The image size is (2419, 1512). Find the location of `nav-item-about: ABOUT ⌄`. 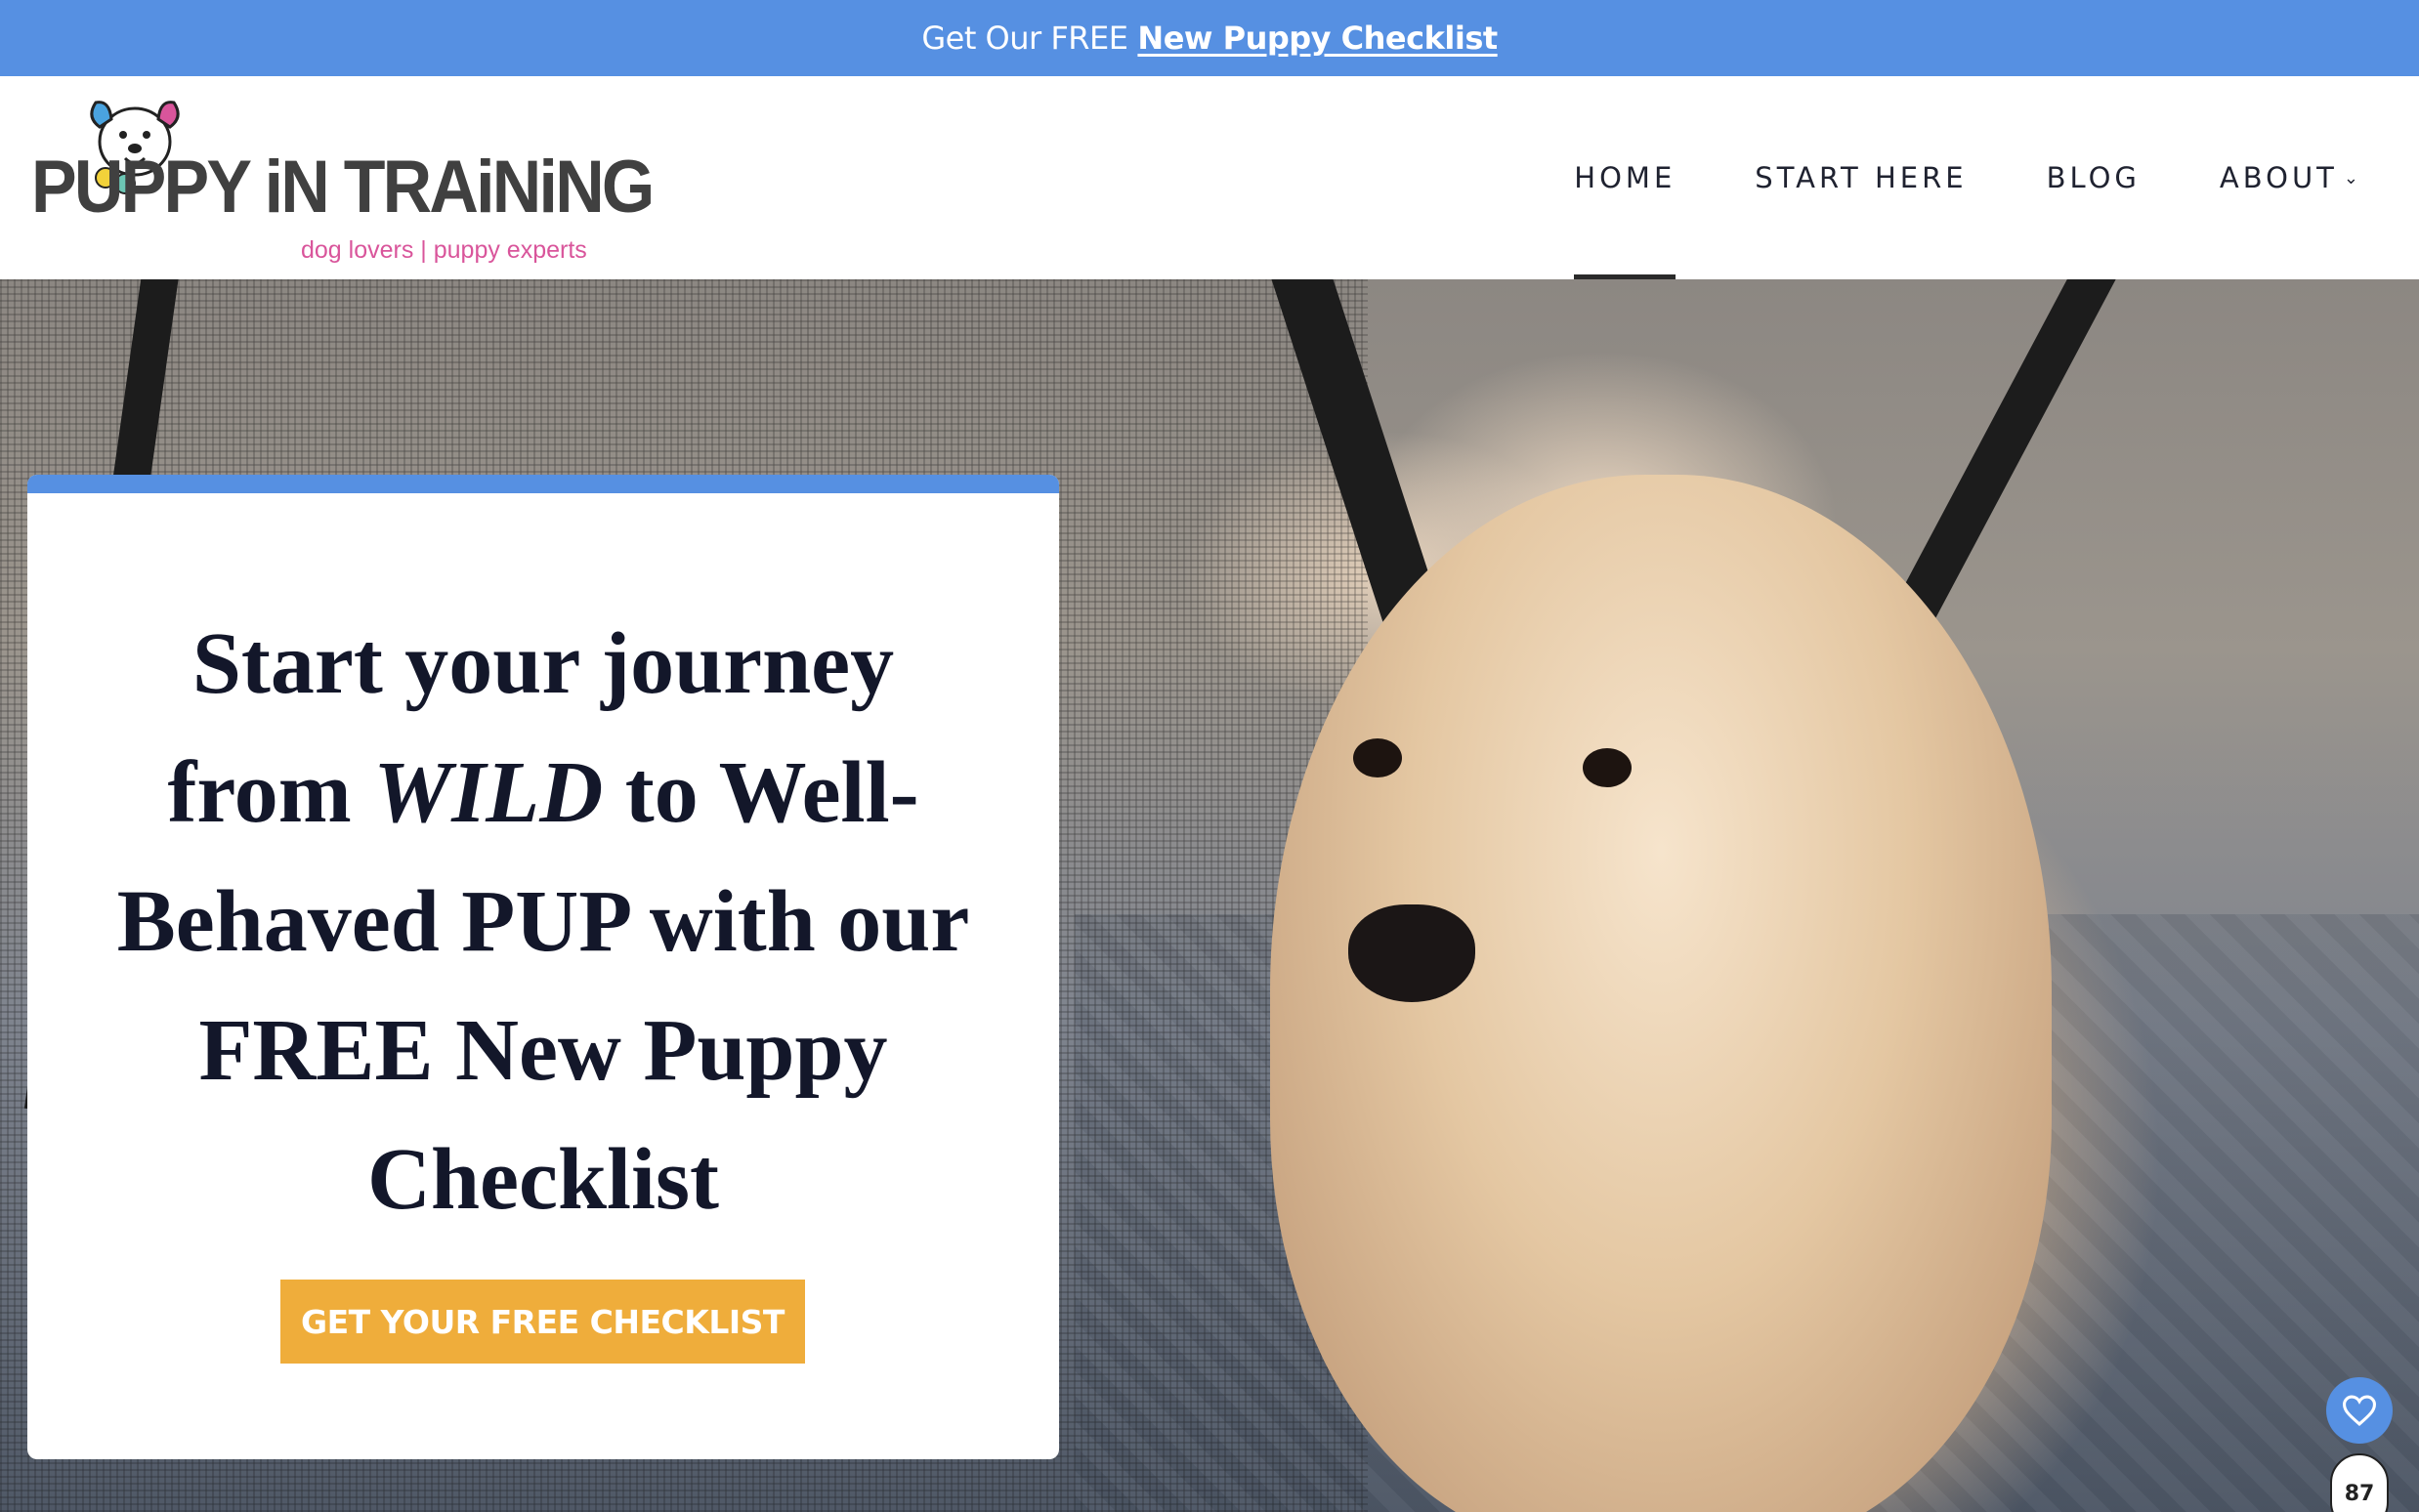

nav-item-about: ABOUT ⌄ is located at coordinates (2289, 177).